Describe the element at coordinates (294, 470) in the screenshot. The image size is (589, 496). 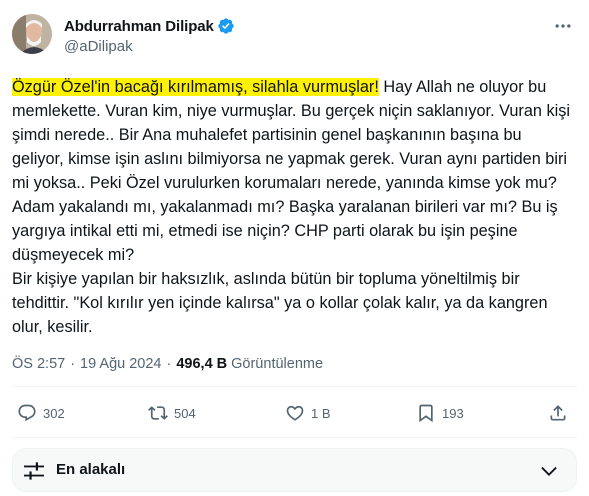
I see `reply-sort-dropdown: En alakalı` at that location.